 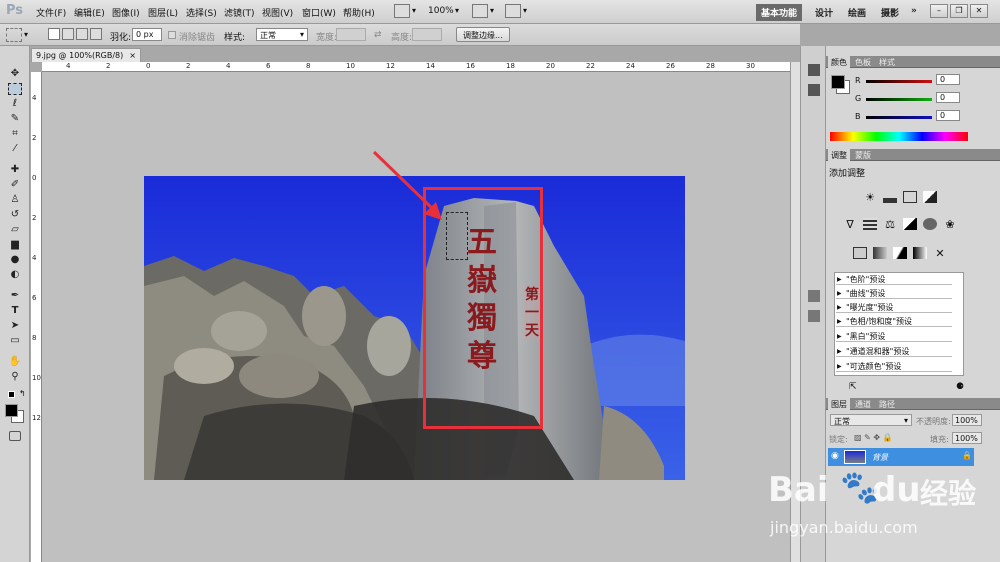 What do you see at coordinates (14, 35) in the screenshot?
I see `rect-marquee-preset-icon` at bounding box center [14, 35].